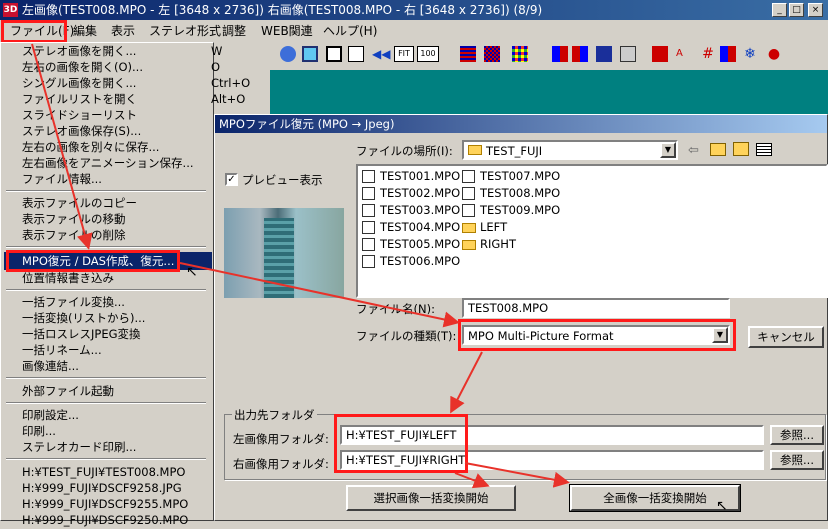 Image resolution: width=828 pixels, height=529 pixels. Describe the element at coordinates (10, 10) in the screenshot. I see `app-icon: 3D` at that location.